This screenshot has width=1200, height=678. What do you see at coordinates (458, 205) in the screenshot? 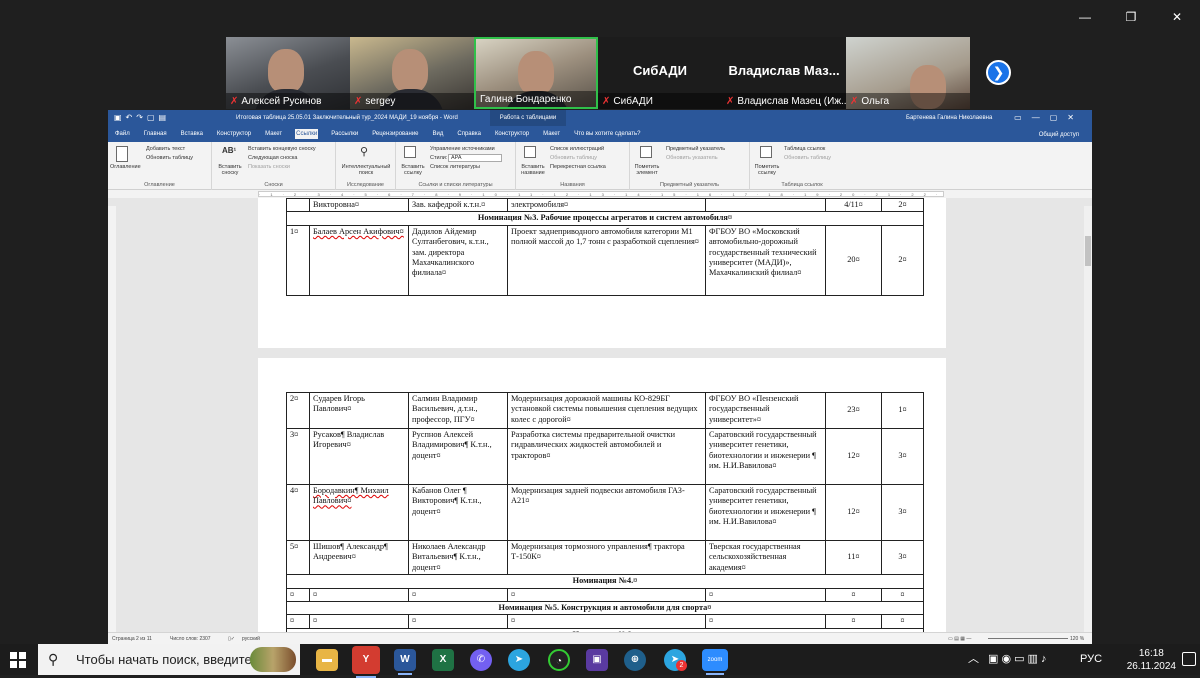
I see `cell-supervisor: Зав. кафедрой к.т.н.¤` at bounding box center [458, 205].